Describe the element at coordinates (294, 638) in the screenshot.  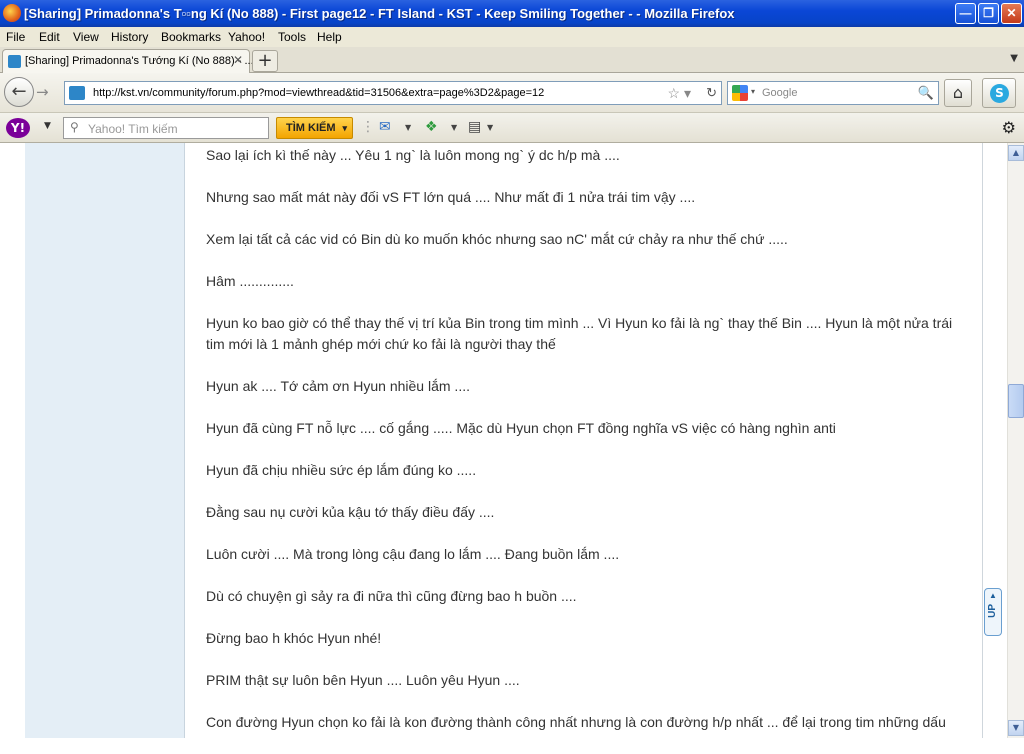
I see `post-line: Đừng bao h khóc Hyun nhé!` at that location.